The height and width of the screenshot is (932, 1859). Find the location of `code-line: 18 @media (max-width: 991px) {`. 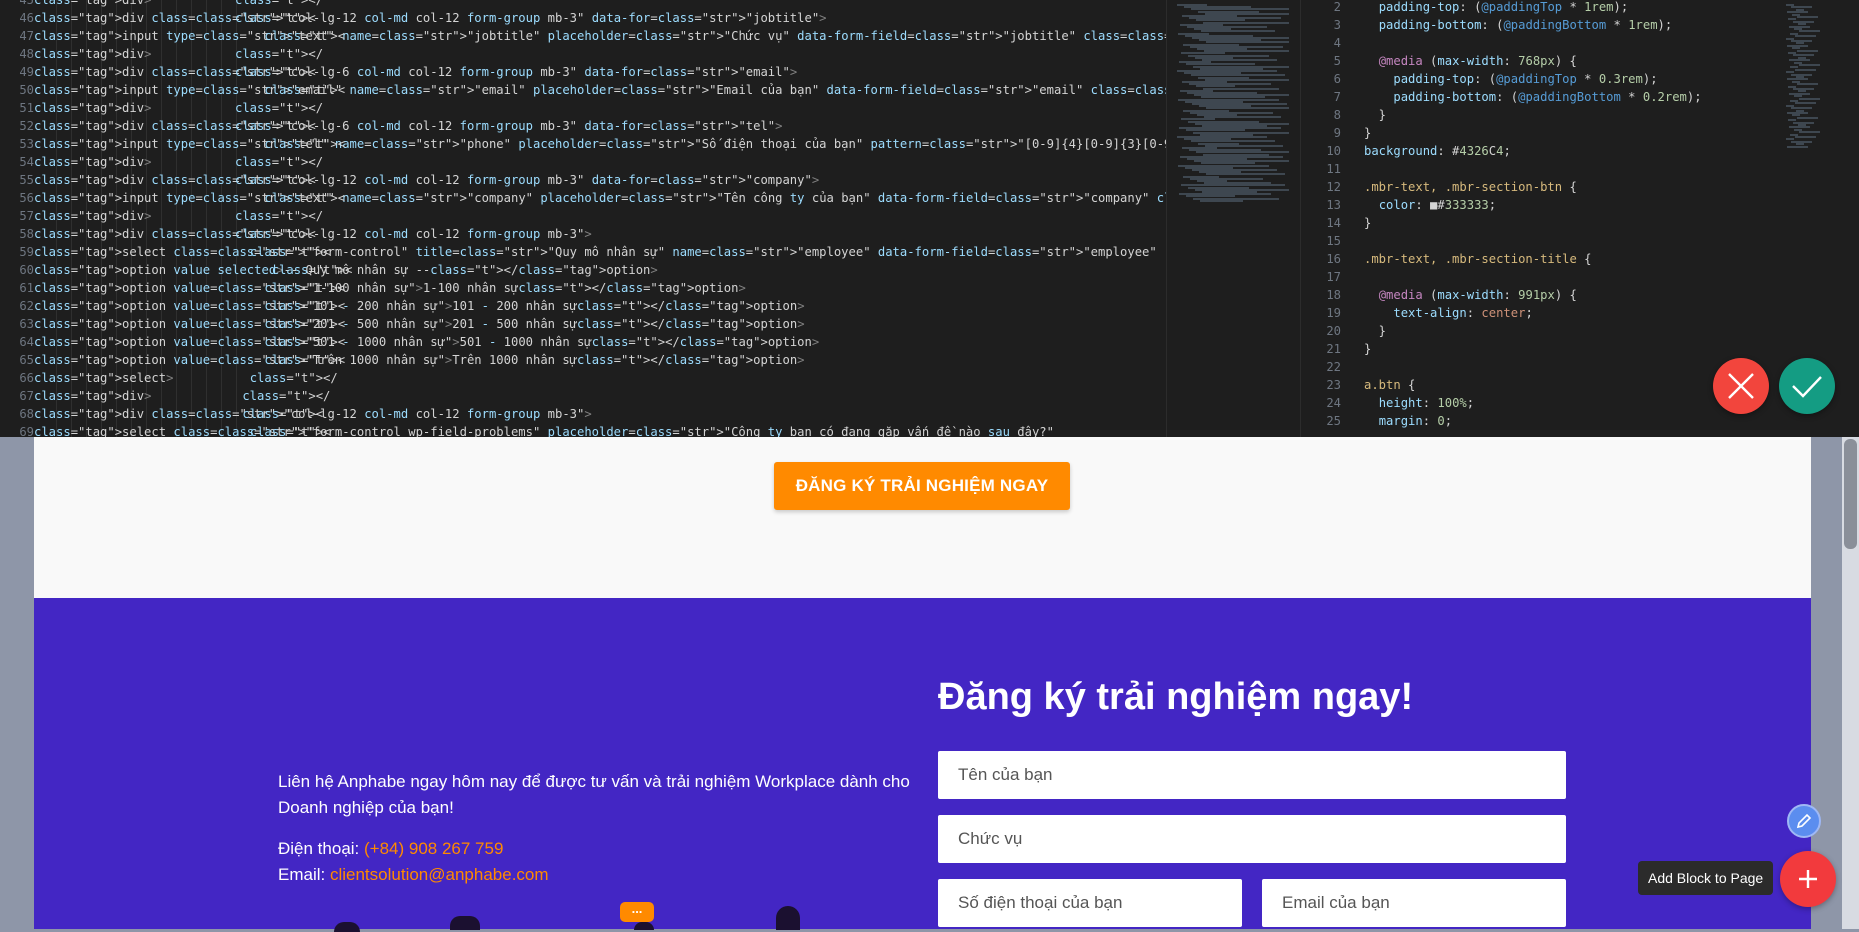

code-line: 18 @media (max-width: 991px) { is located at coordinates (1451, 295).